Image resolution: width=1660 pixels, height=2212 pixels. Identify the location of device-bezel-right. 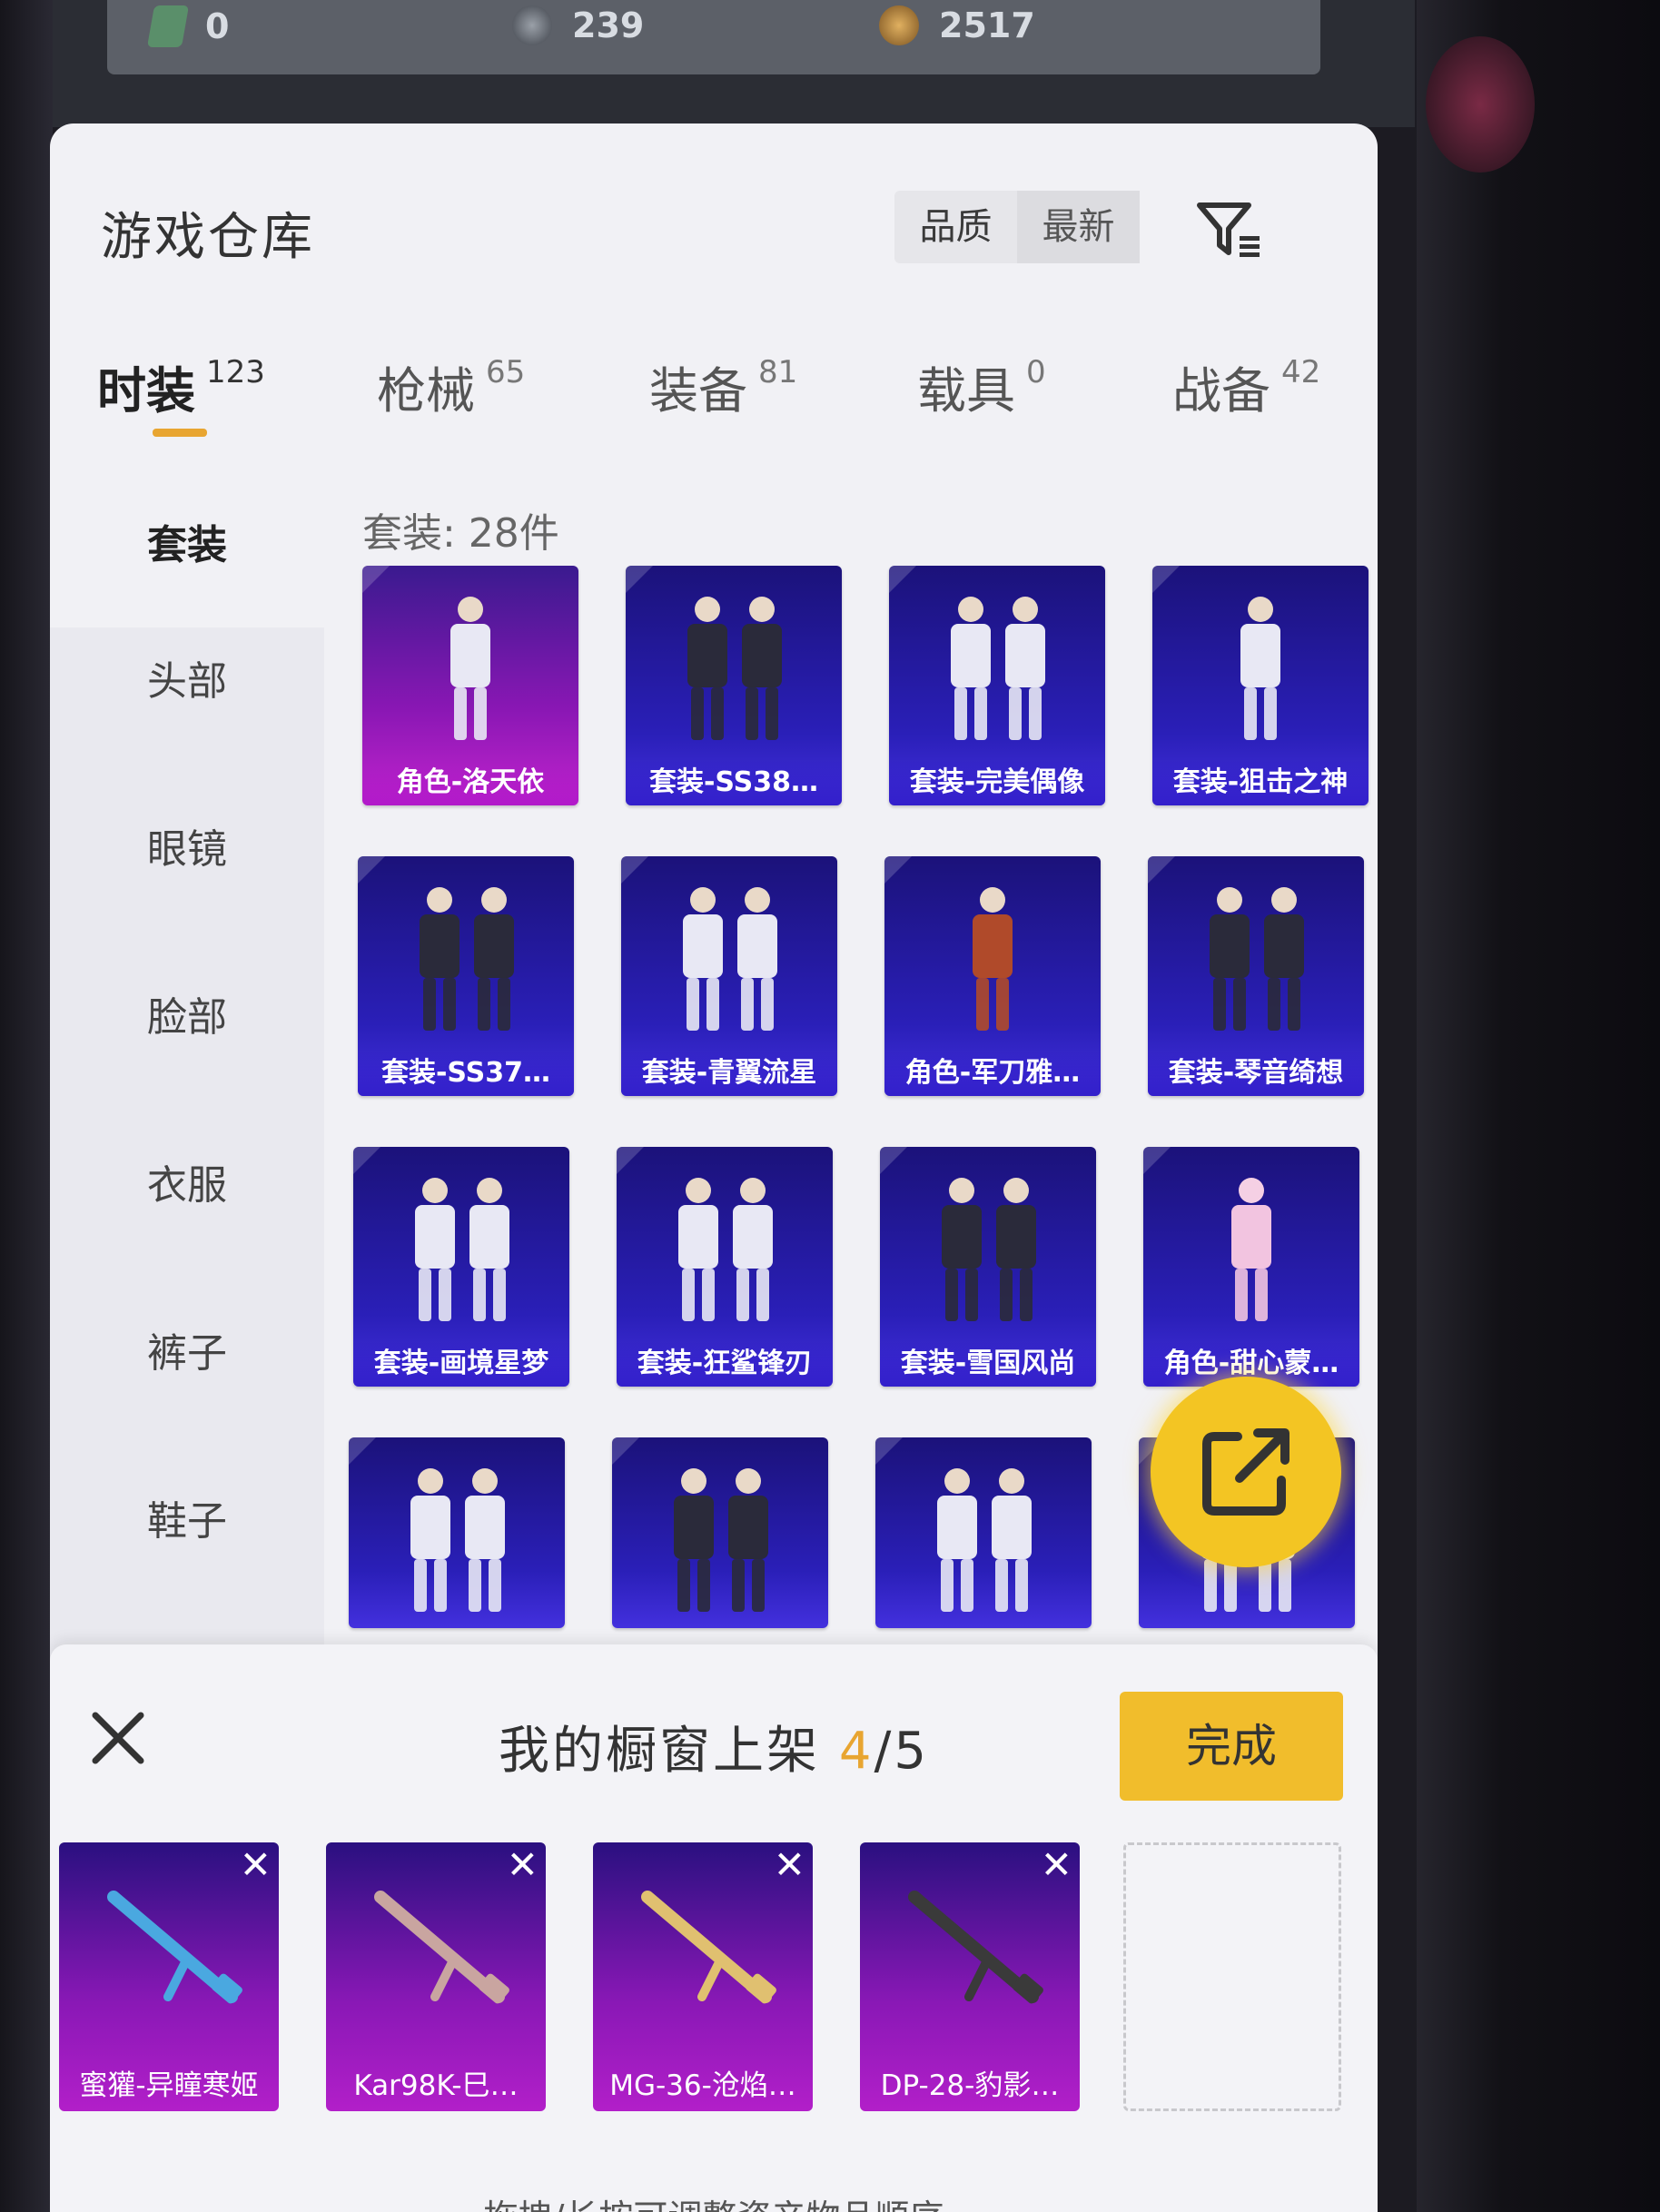
(1538, 1106).